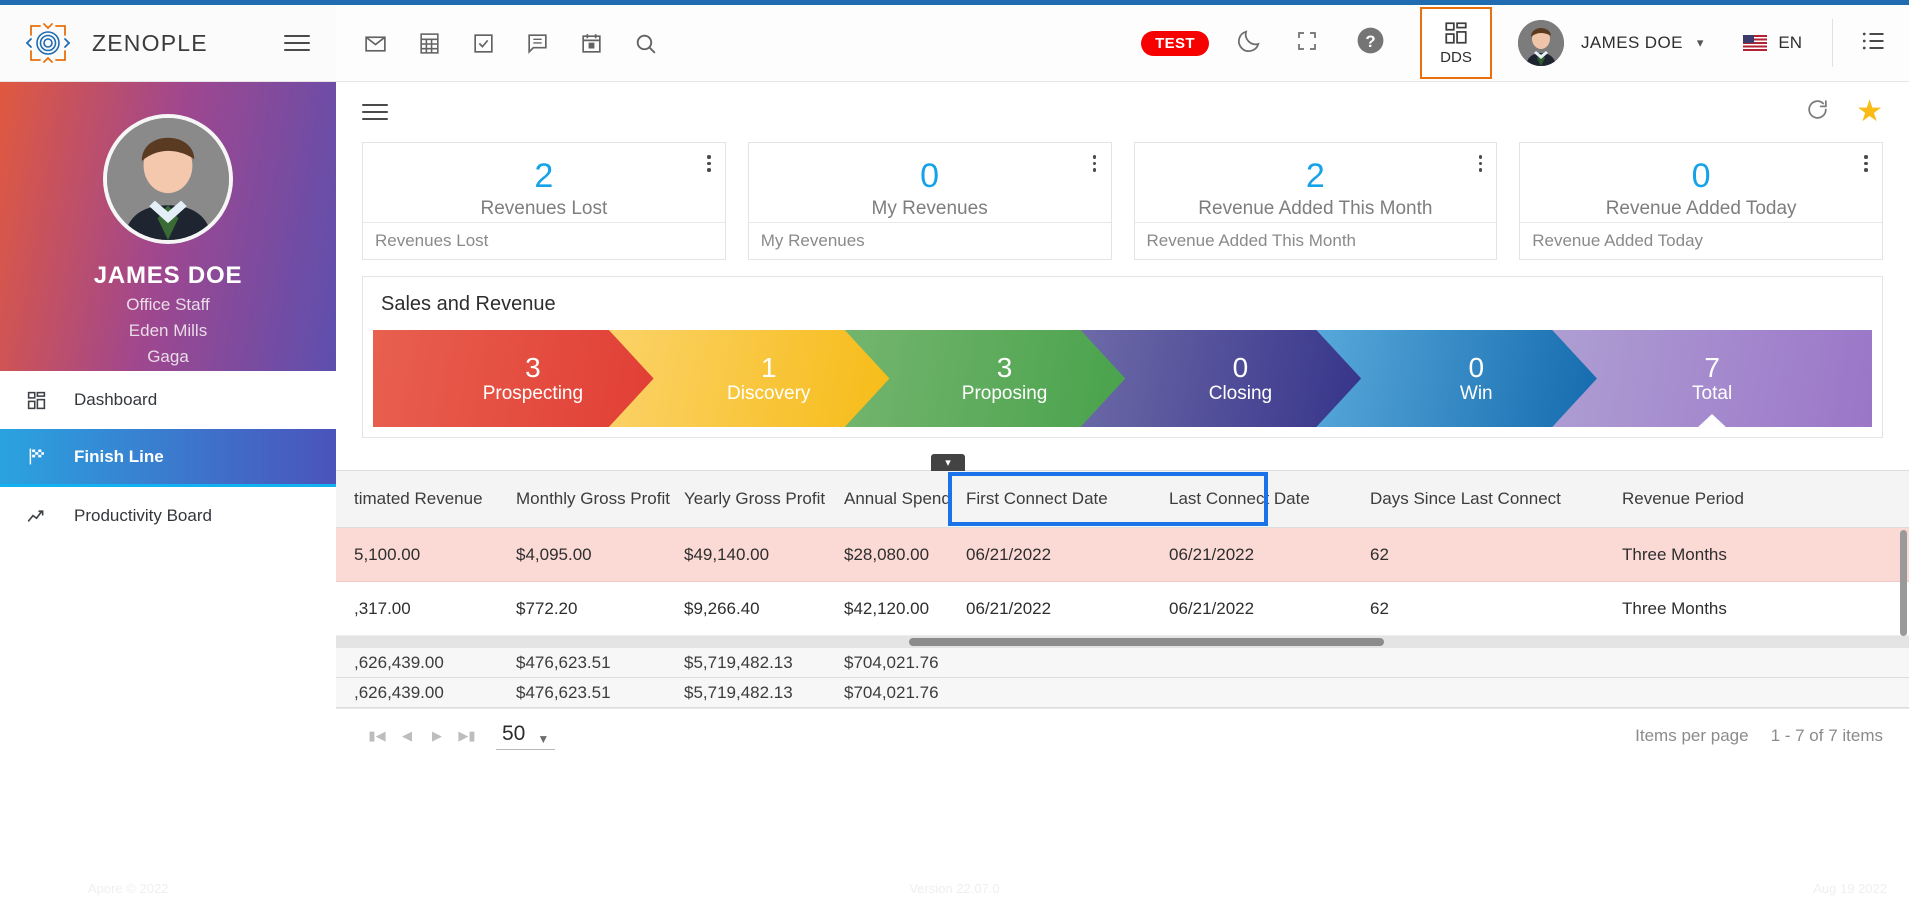  What do you see at coordinates (468, 304) in the screenshot?
I see `panel-title: Sales and Revenue` at bounding box center [468, 304].